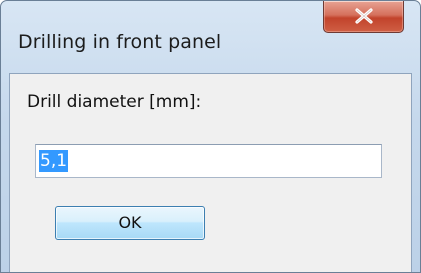 The height and width of the screenshot is (273, 421). I want to click on ok-button-label: OK, so click(130, 222).